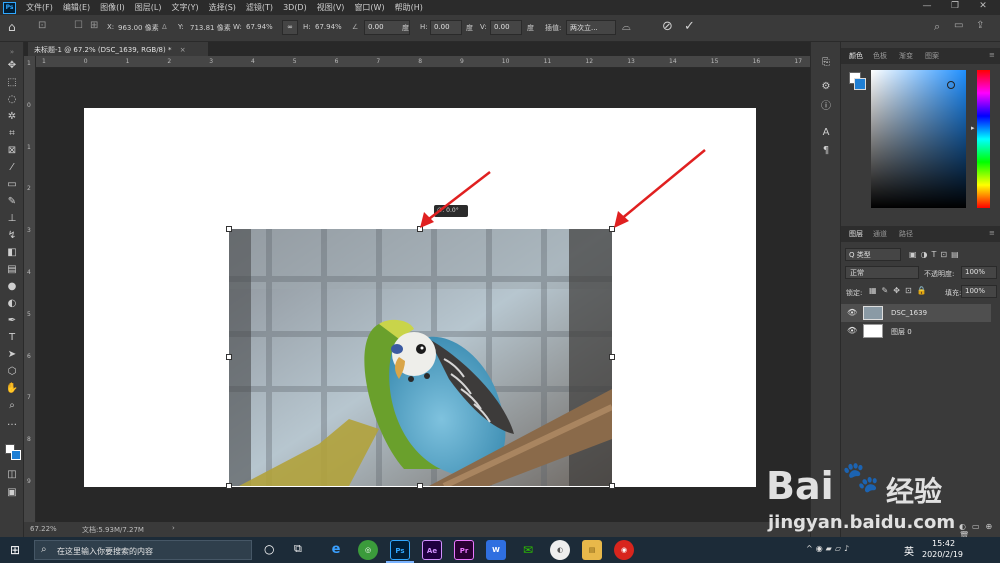 This screenshot has width=1000, height=563. Describe the element at coordinates (826, 133) in the screenshot. I see `character-panel-icon: A` at that location.